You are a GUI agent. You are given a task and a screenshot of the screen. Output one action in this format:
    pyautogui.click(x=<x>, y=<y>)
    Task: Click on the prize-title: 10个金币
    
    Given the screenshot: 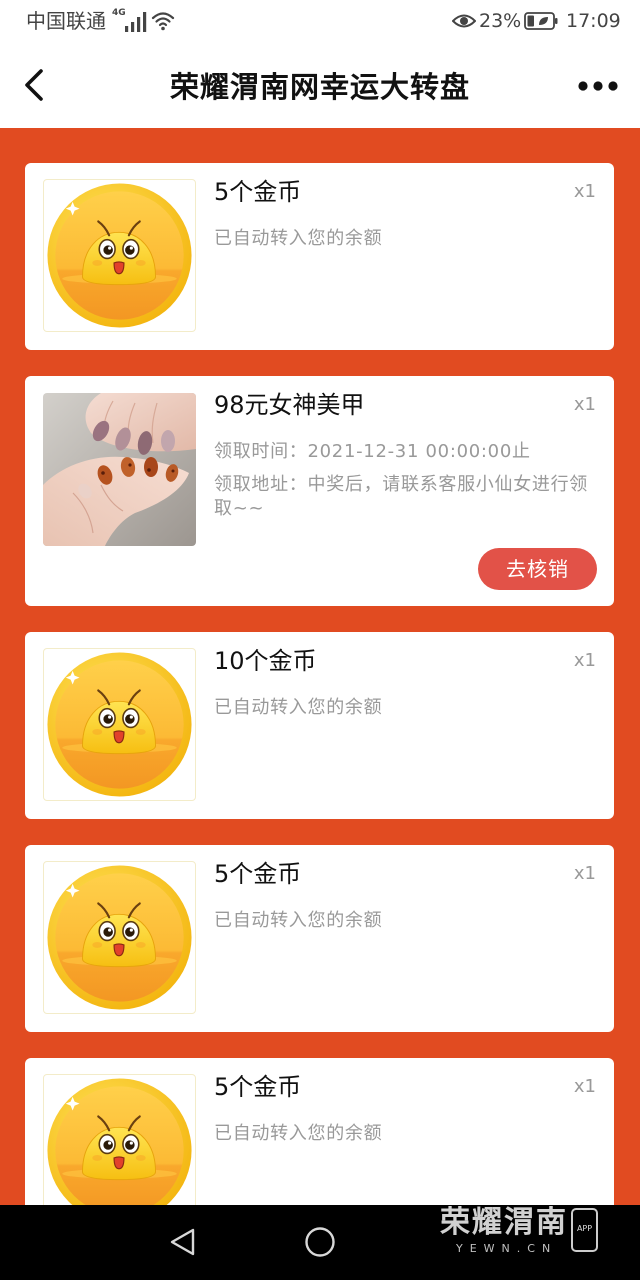 What is the action you would take?
    pyautogui.click(x=265, y=661)
    